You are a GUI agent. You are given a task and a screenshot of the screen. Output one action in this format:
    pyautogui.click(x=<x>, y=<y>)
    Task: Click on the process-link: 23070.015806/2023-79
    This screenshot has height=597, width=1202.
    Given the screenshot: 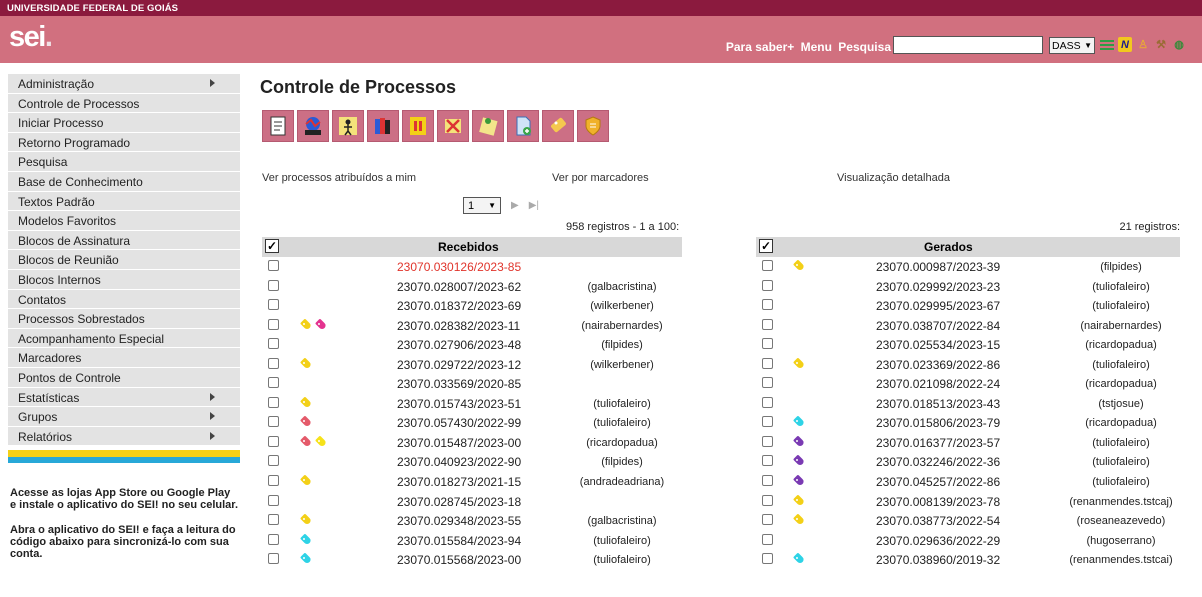 What is the action you would take?
    pyautogui.click(x=938, y=423)
    